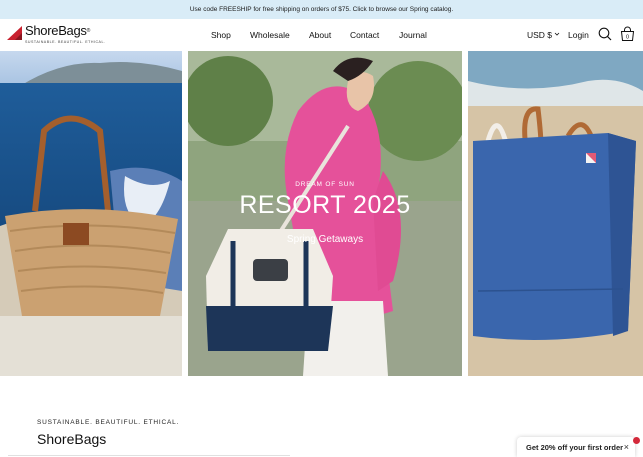 This screenshot has height=457, width=643. Describe the element at coordinates (557, 35) in the screenshot. I see `chevron-down-icon` at that location.